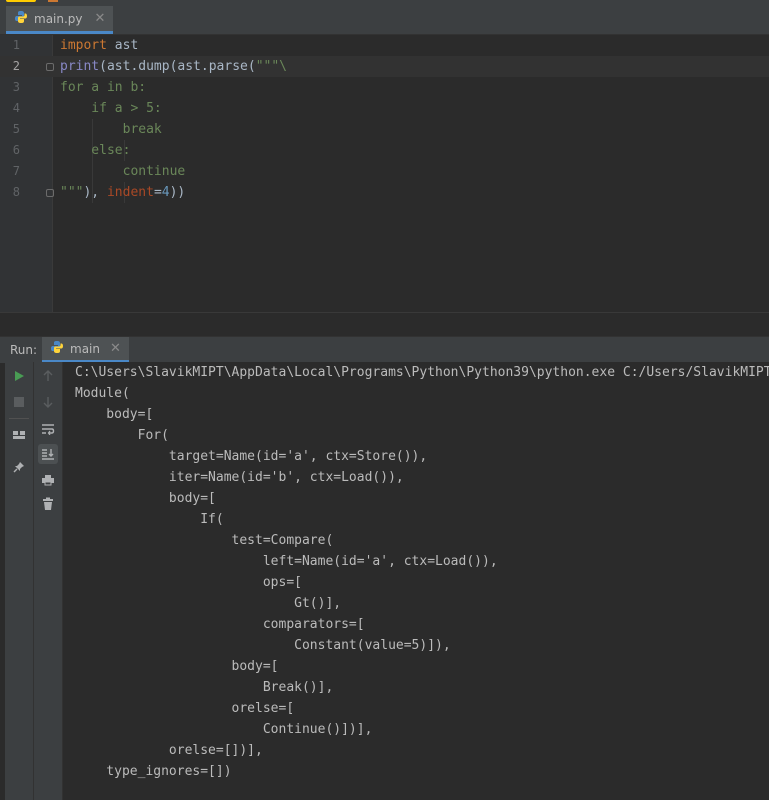  Describe the element at coordinates (220, 624) in the screenshot. I see `console-line: comparators=[` at that location.